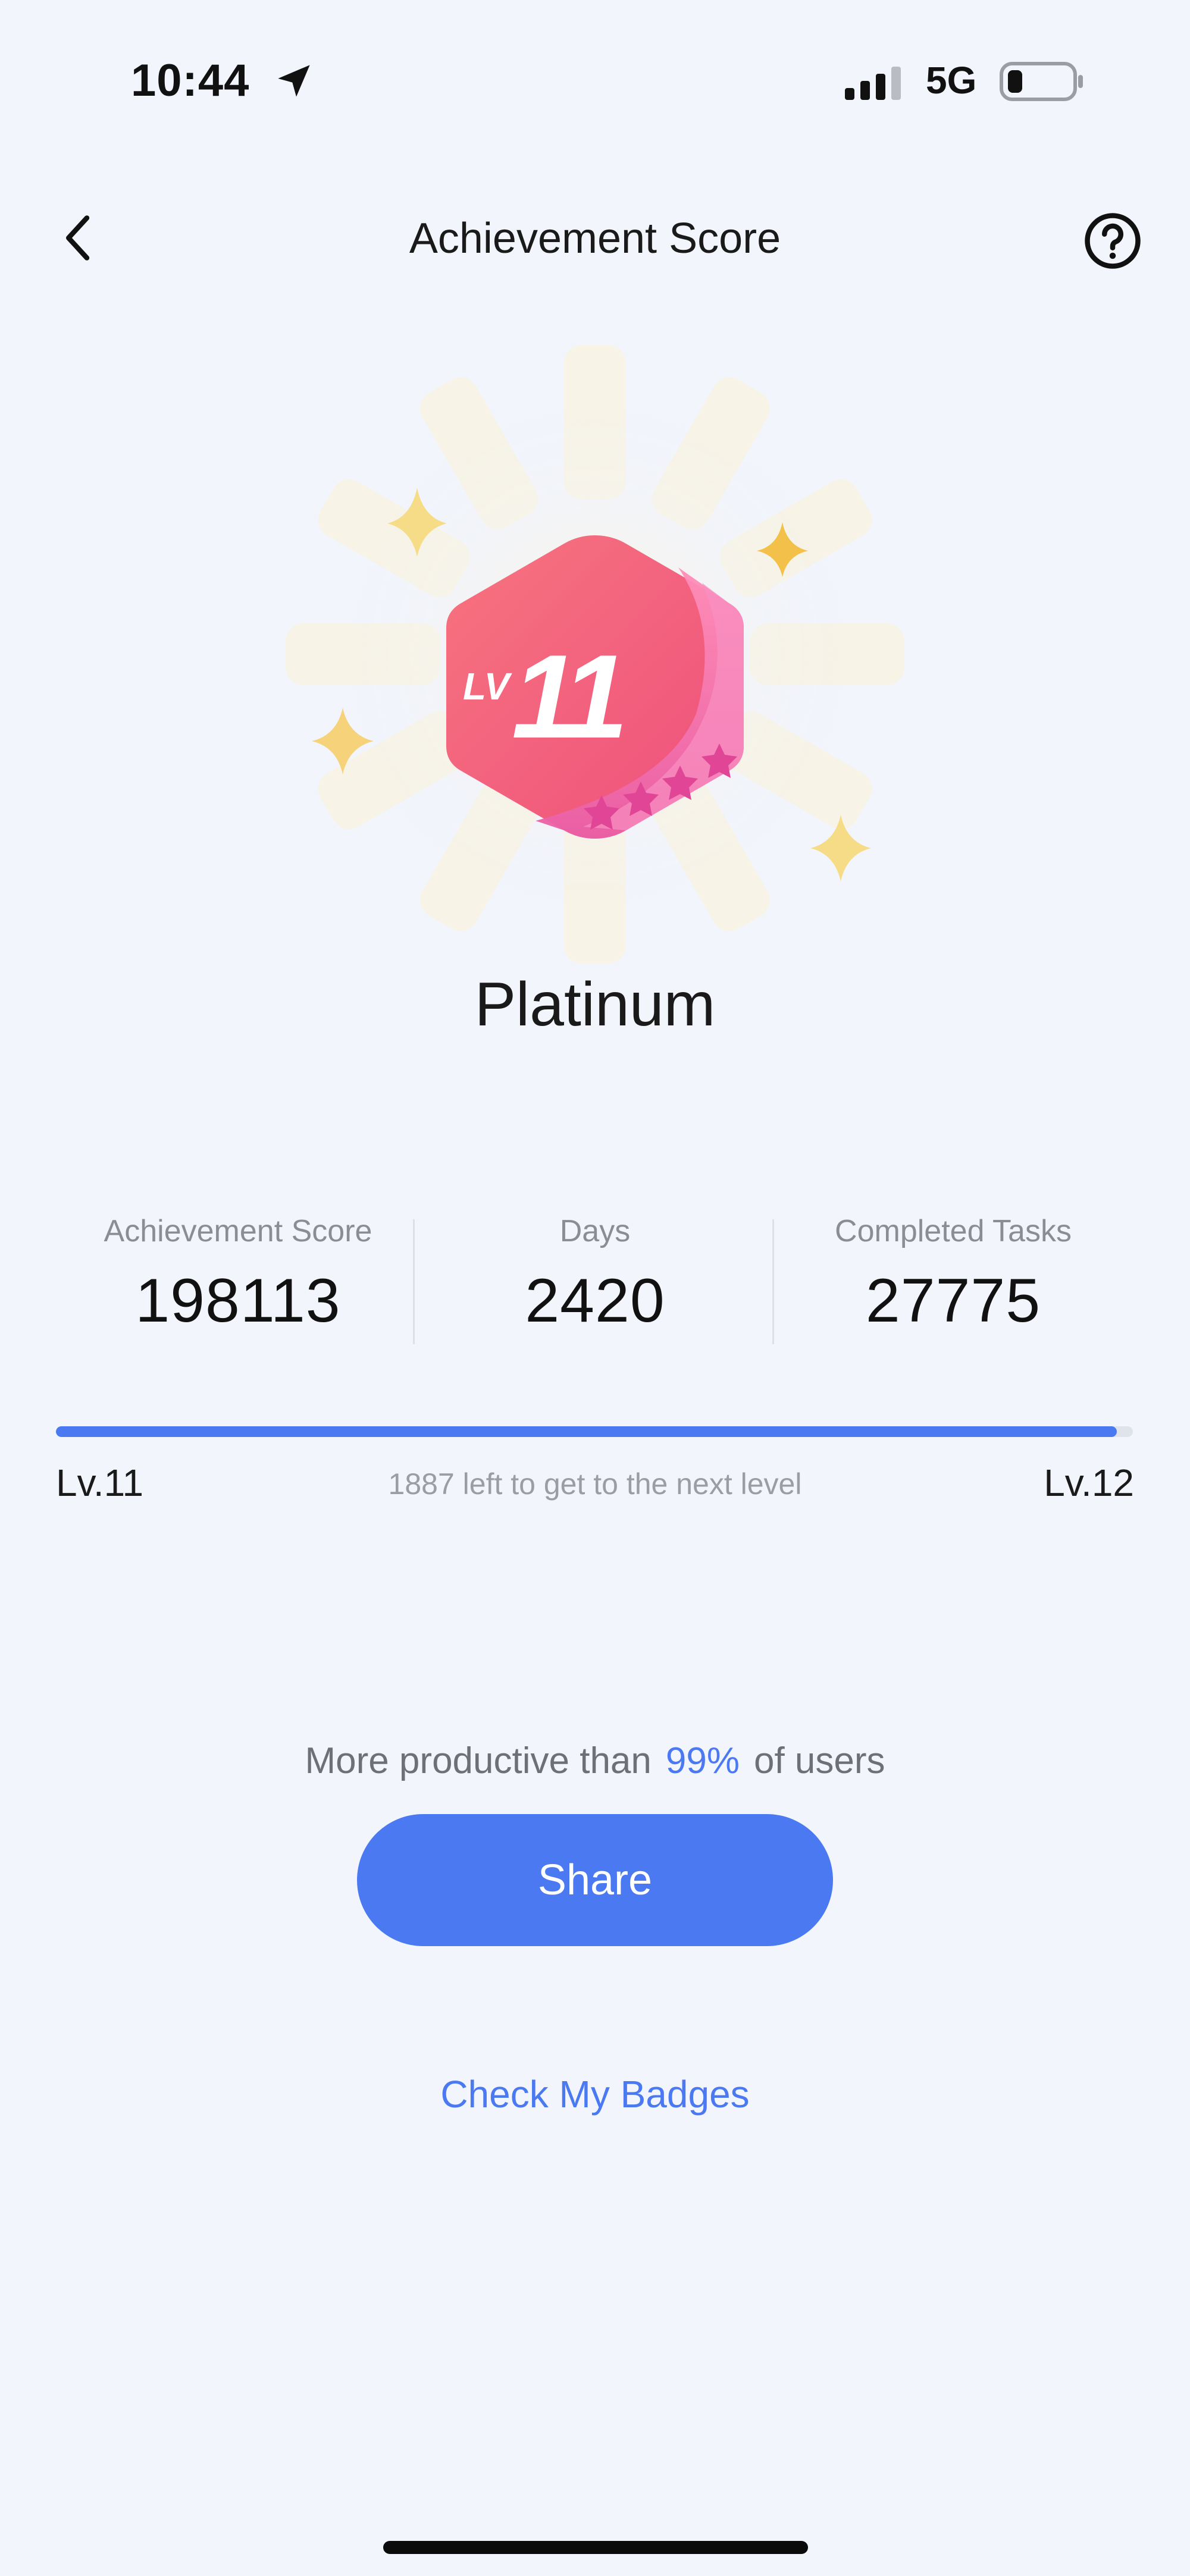 This screenshot has width=1190, height=2576. What do you see at coordinates (595, 1484) in the screenshot?
I see `points-remaining-text: 1887 left to get to the next level` at bounding box center [595, 1484].